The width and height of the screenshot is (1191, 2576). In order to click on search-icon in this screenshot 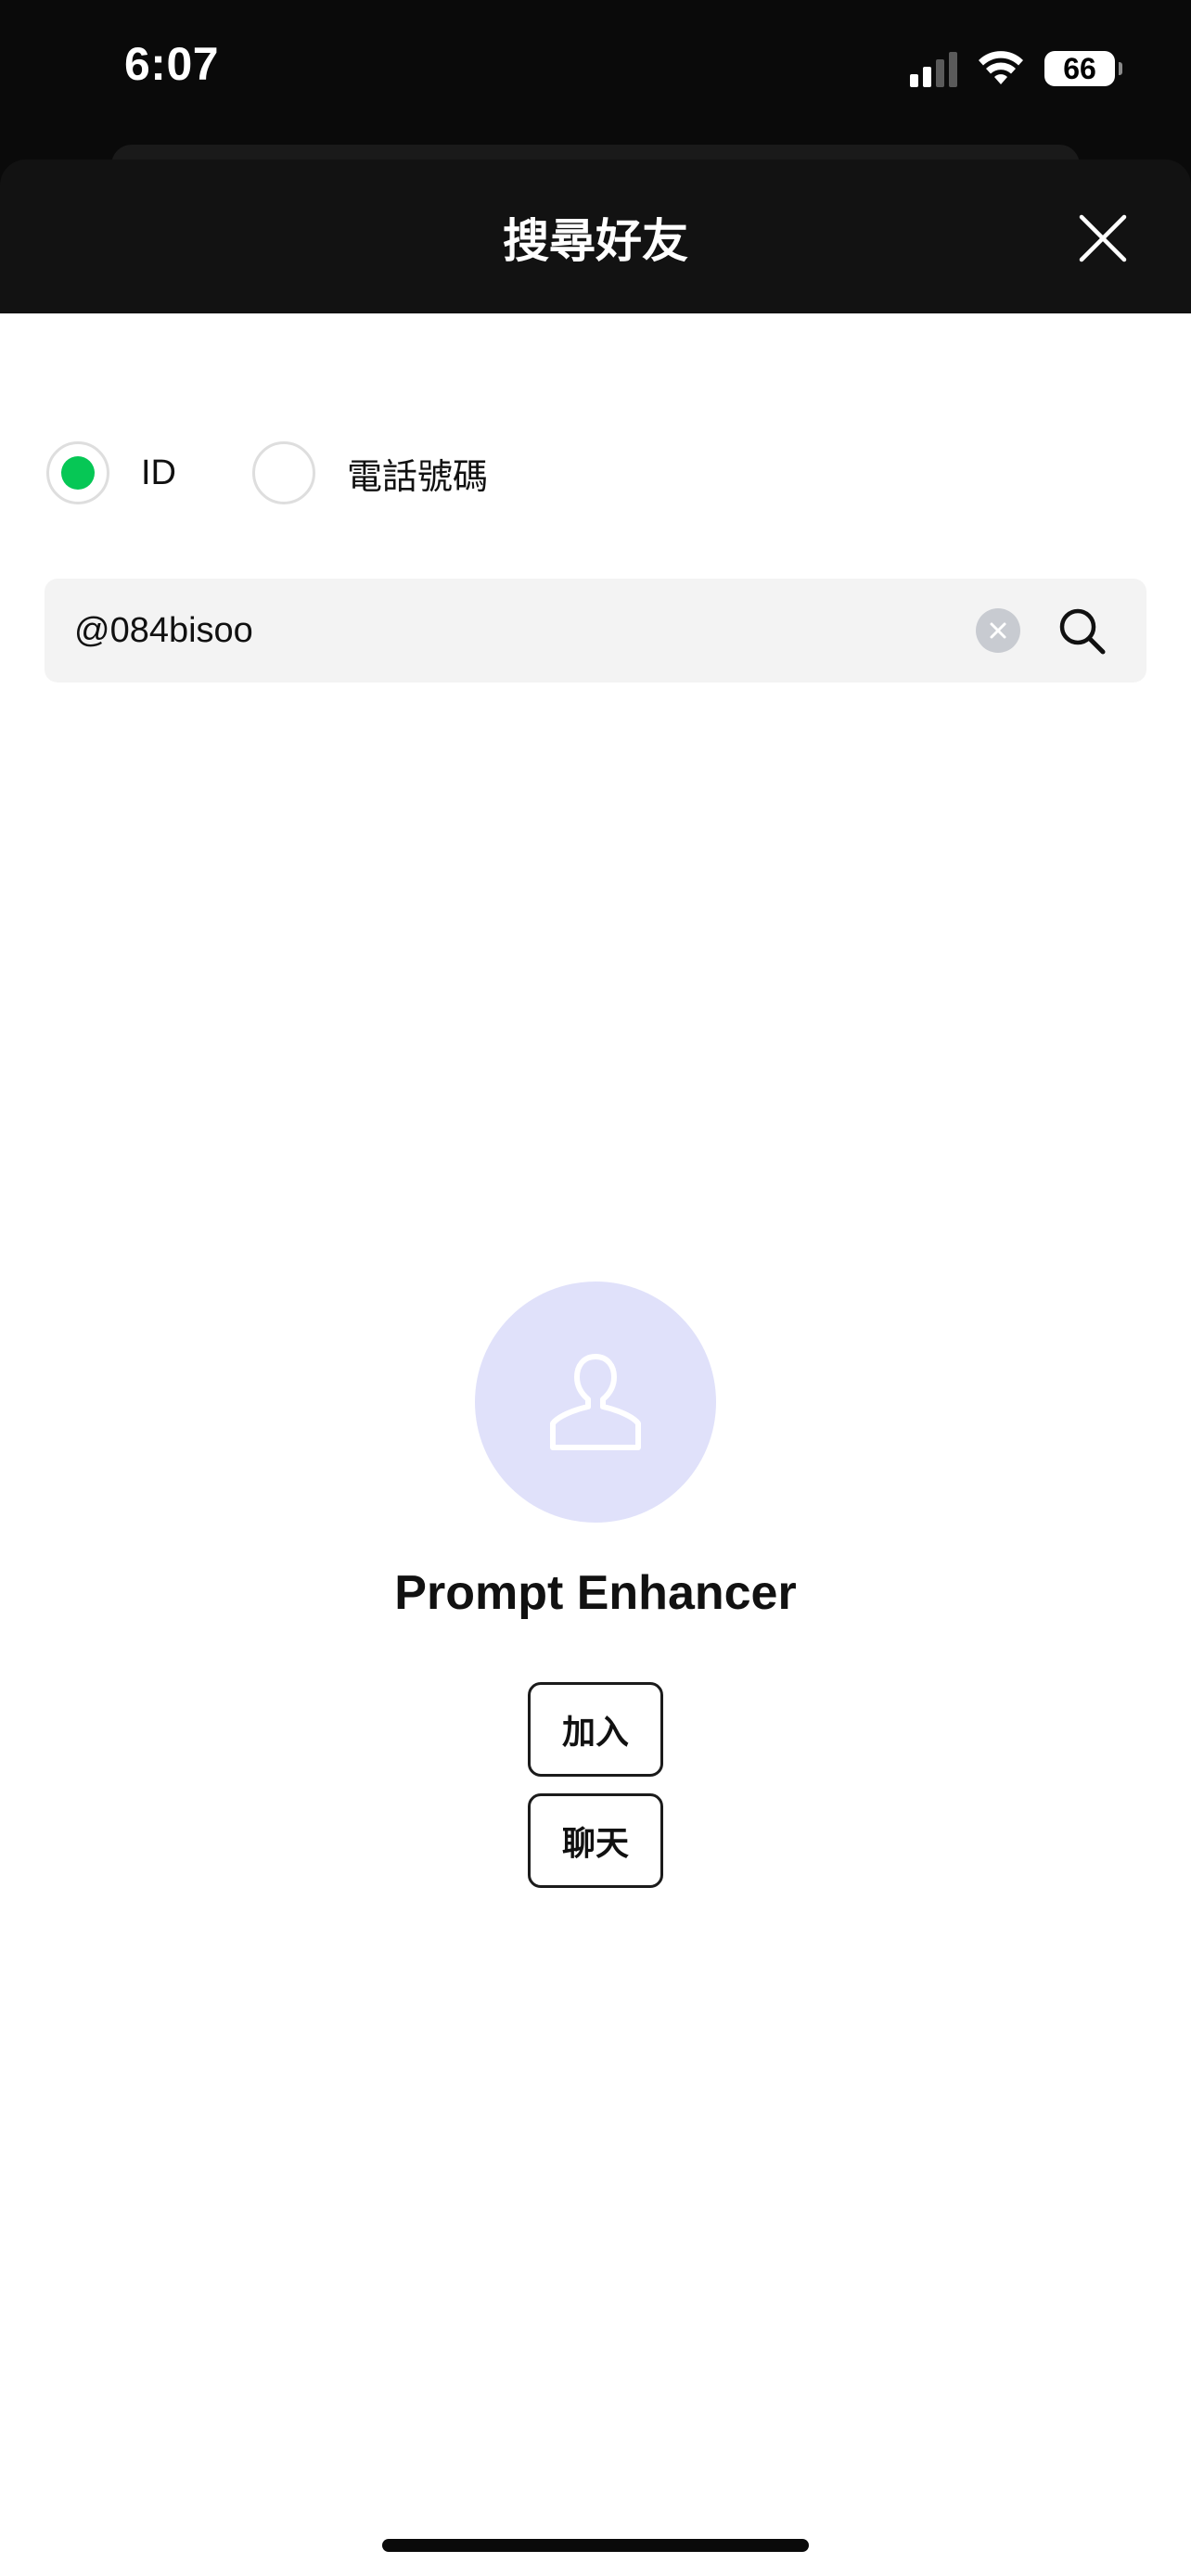, I will do `click(1082, 632)`.